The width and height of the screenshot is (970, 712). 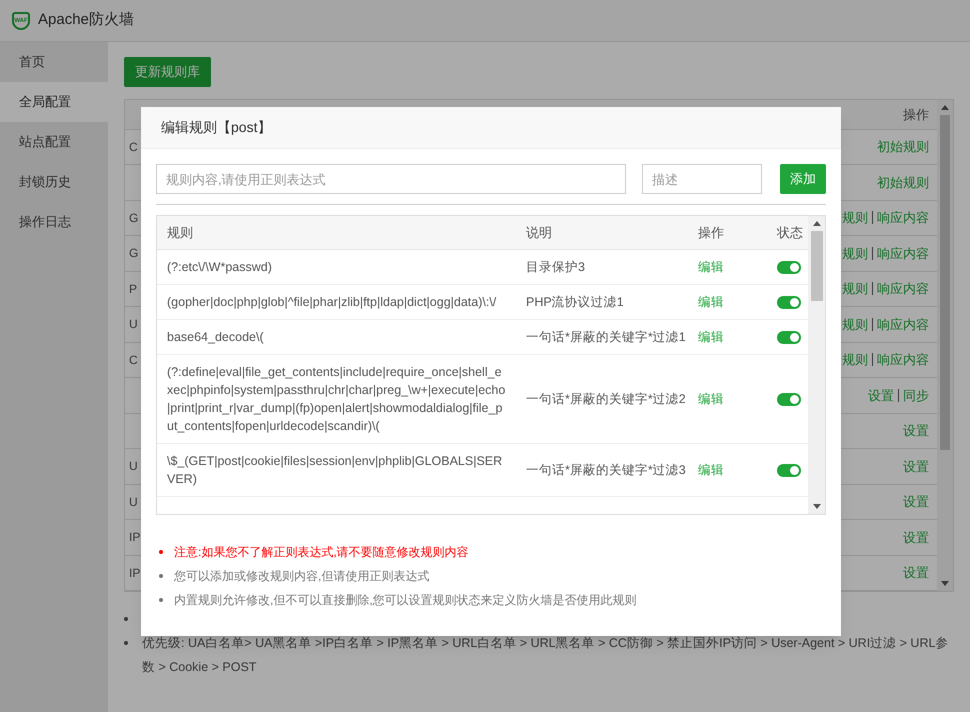 What do you see at coordinates (180, 233) in the screenshot?
I see `column-header: 规则` at bounding box center [180, 233].